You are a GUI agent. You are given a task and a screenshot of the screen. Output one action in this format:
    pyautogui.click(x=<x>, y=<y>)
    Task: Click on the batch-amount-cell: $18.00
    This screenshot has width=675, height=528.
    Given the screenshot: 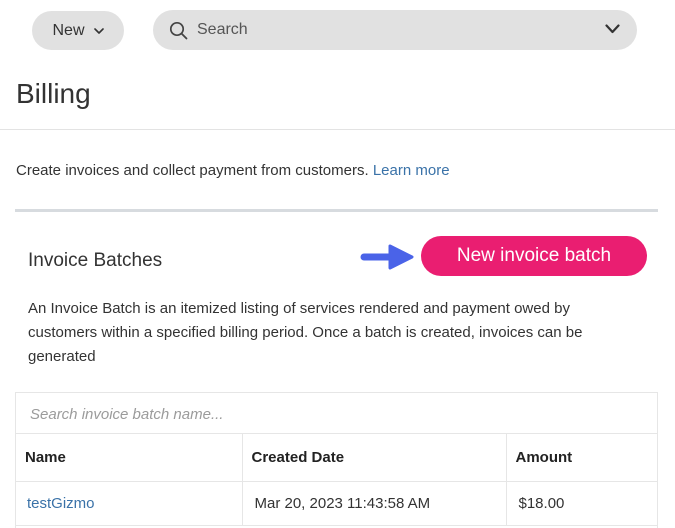 What is the action you would take?
    pyautogui.click(x=581, y=503)
    